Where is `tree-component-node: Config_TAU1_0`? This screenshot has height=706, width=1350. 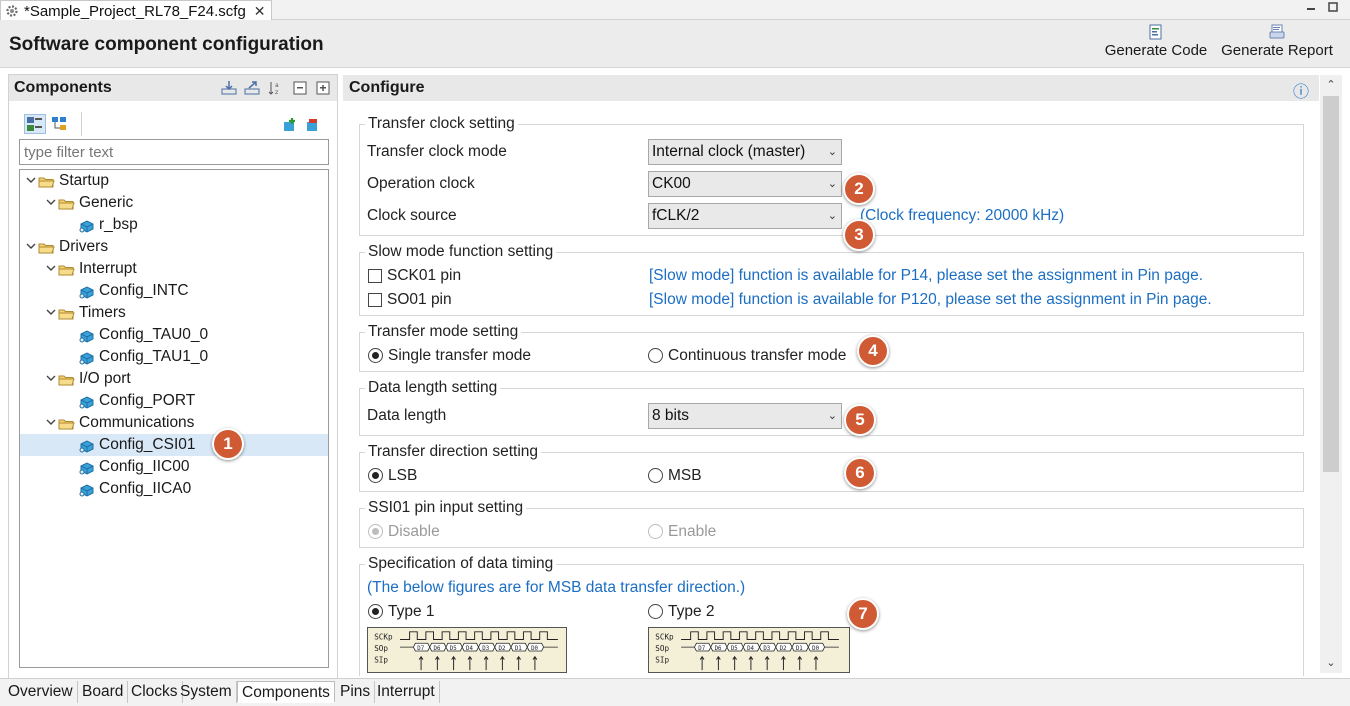
tree-component-node: Config_TAU1_0 is located at coordinates (143, 357).